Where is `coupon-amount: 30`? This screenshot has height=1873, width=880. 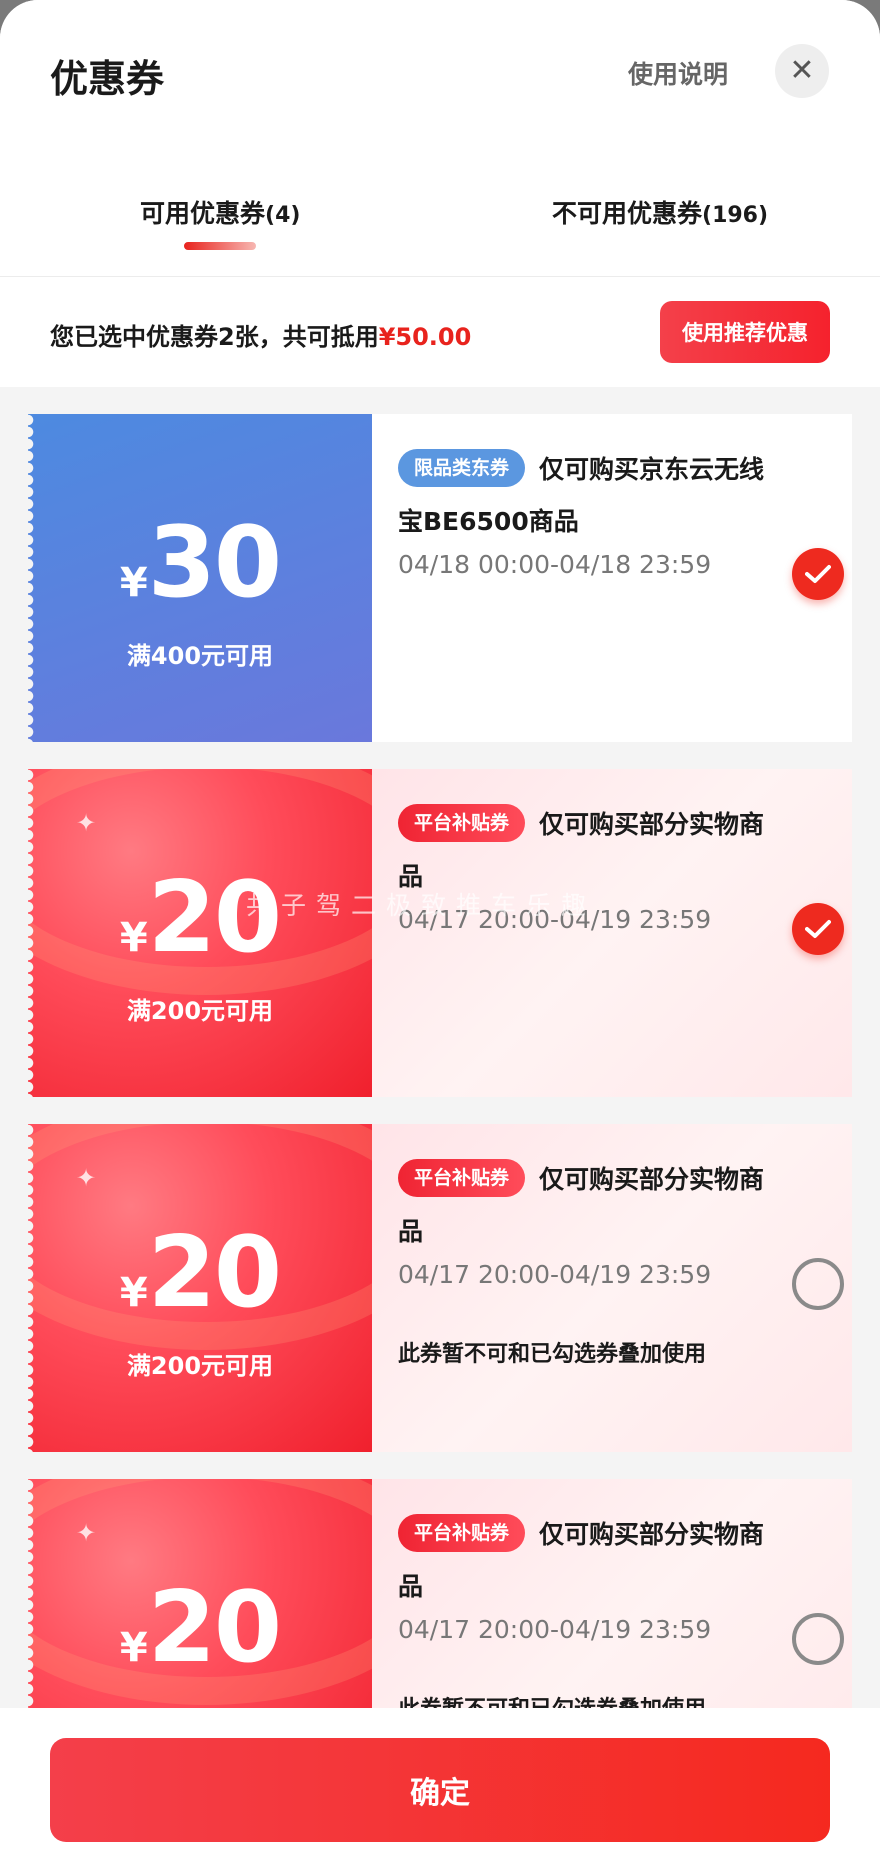 coupon-amount: 30 is located at coordinates (214, 563).